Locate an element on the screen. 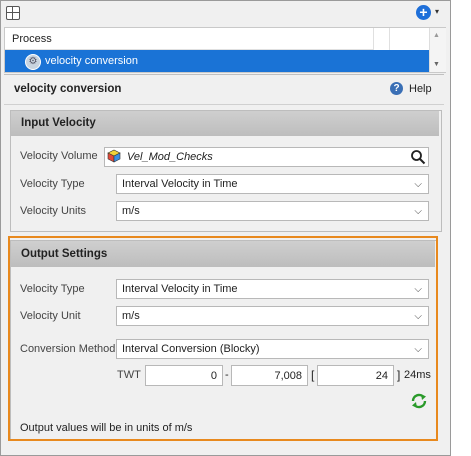 The image size is (471, 456). input-velocity-header: Input Velocity is located at coordinates (225, 123).